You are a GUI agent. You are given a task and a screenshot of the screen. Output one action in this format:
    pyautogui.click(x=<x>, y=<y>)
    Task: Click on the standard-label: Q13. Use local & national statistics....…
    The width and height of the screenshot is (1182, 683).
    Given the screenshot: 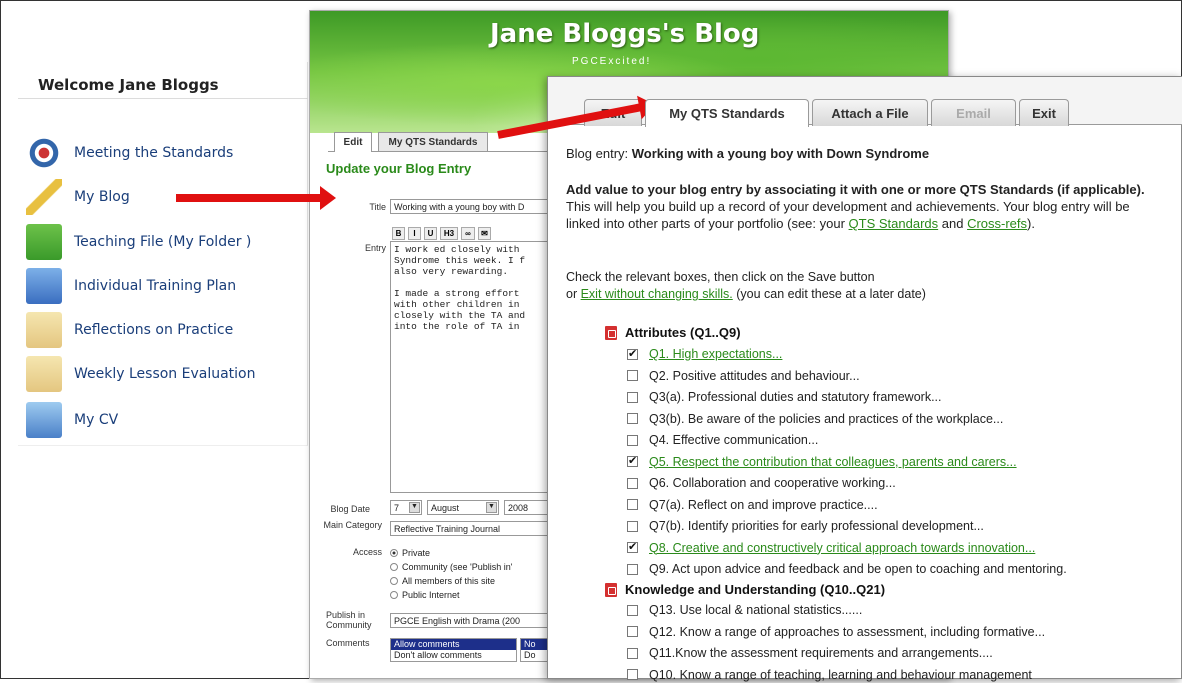 What is the action you would take?
    pyautogui.click(x=756, y=610)
    